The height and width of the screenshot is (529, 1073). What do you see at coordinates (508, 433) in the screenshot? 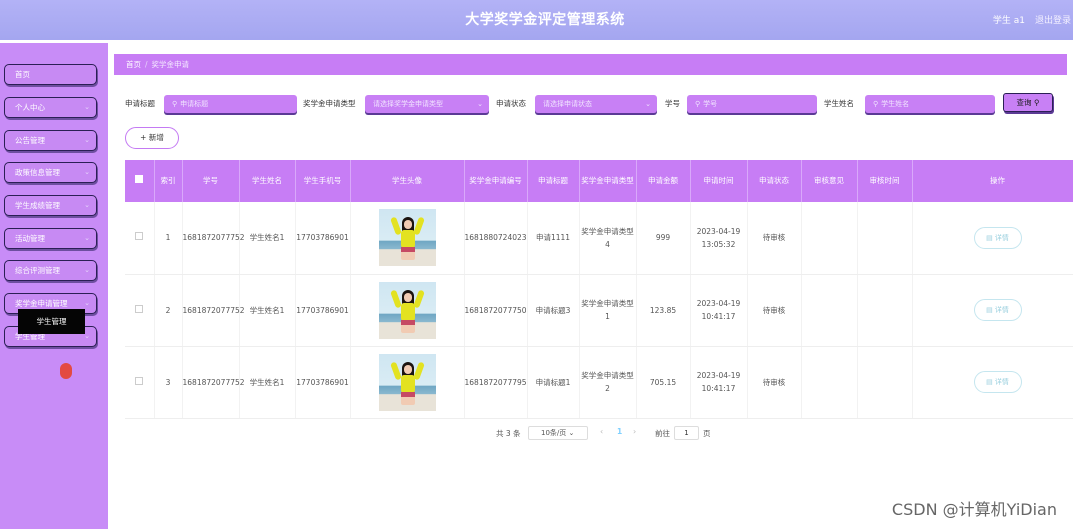
I see `pagination-total: 共 3 条` at bounding box center [508, 433].